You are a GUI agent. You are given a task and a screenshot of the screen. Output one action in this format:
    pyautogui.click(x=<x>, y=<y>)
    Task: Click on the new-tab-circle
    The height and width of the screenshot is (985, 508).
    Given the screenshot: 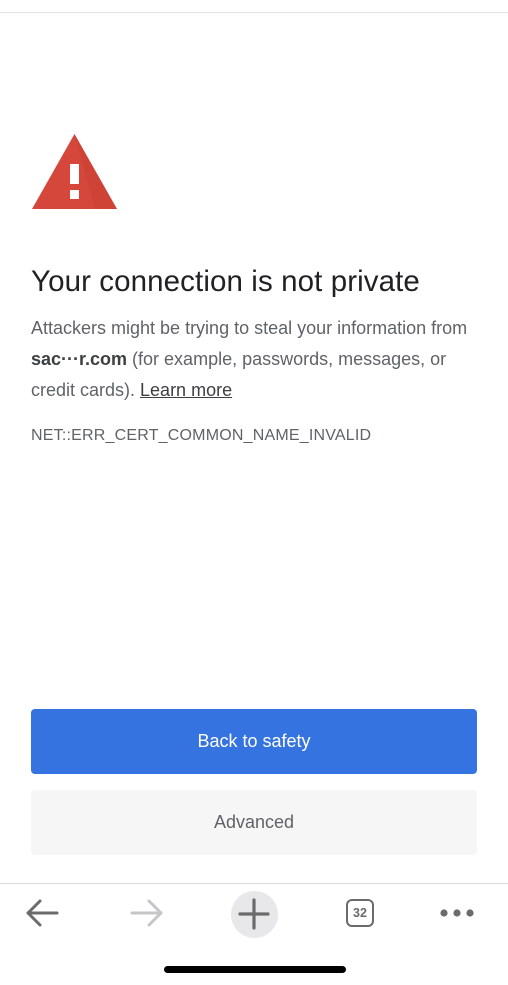 What is the action you would take?
    pyautogui.click(x=254, y=914)
    